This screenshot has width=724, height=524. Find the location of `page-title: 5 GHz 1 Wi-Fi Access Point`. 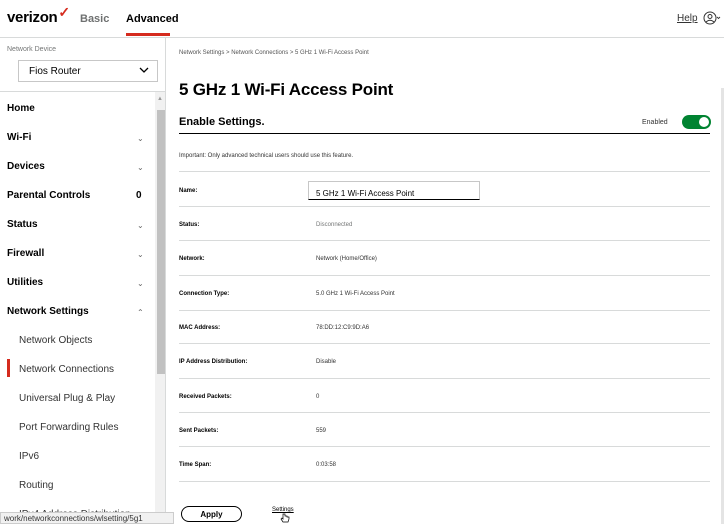

page-title: 5 GHz 1 Wi-Fi Access Point is located at coordinates (286, 89).